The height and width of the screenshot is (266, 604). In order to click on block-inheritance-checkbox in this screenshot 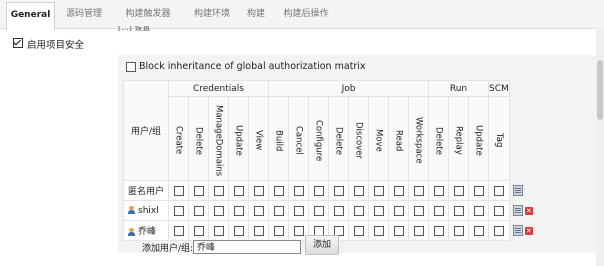, I will do `click(131, 67)`.